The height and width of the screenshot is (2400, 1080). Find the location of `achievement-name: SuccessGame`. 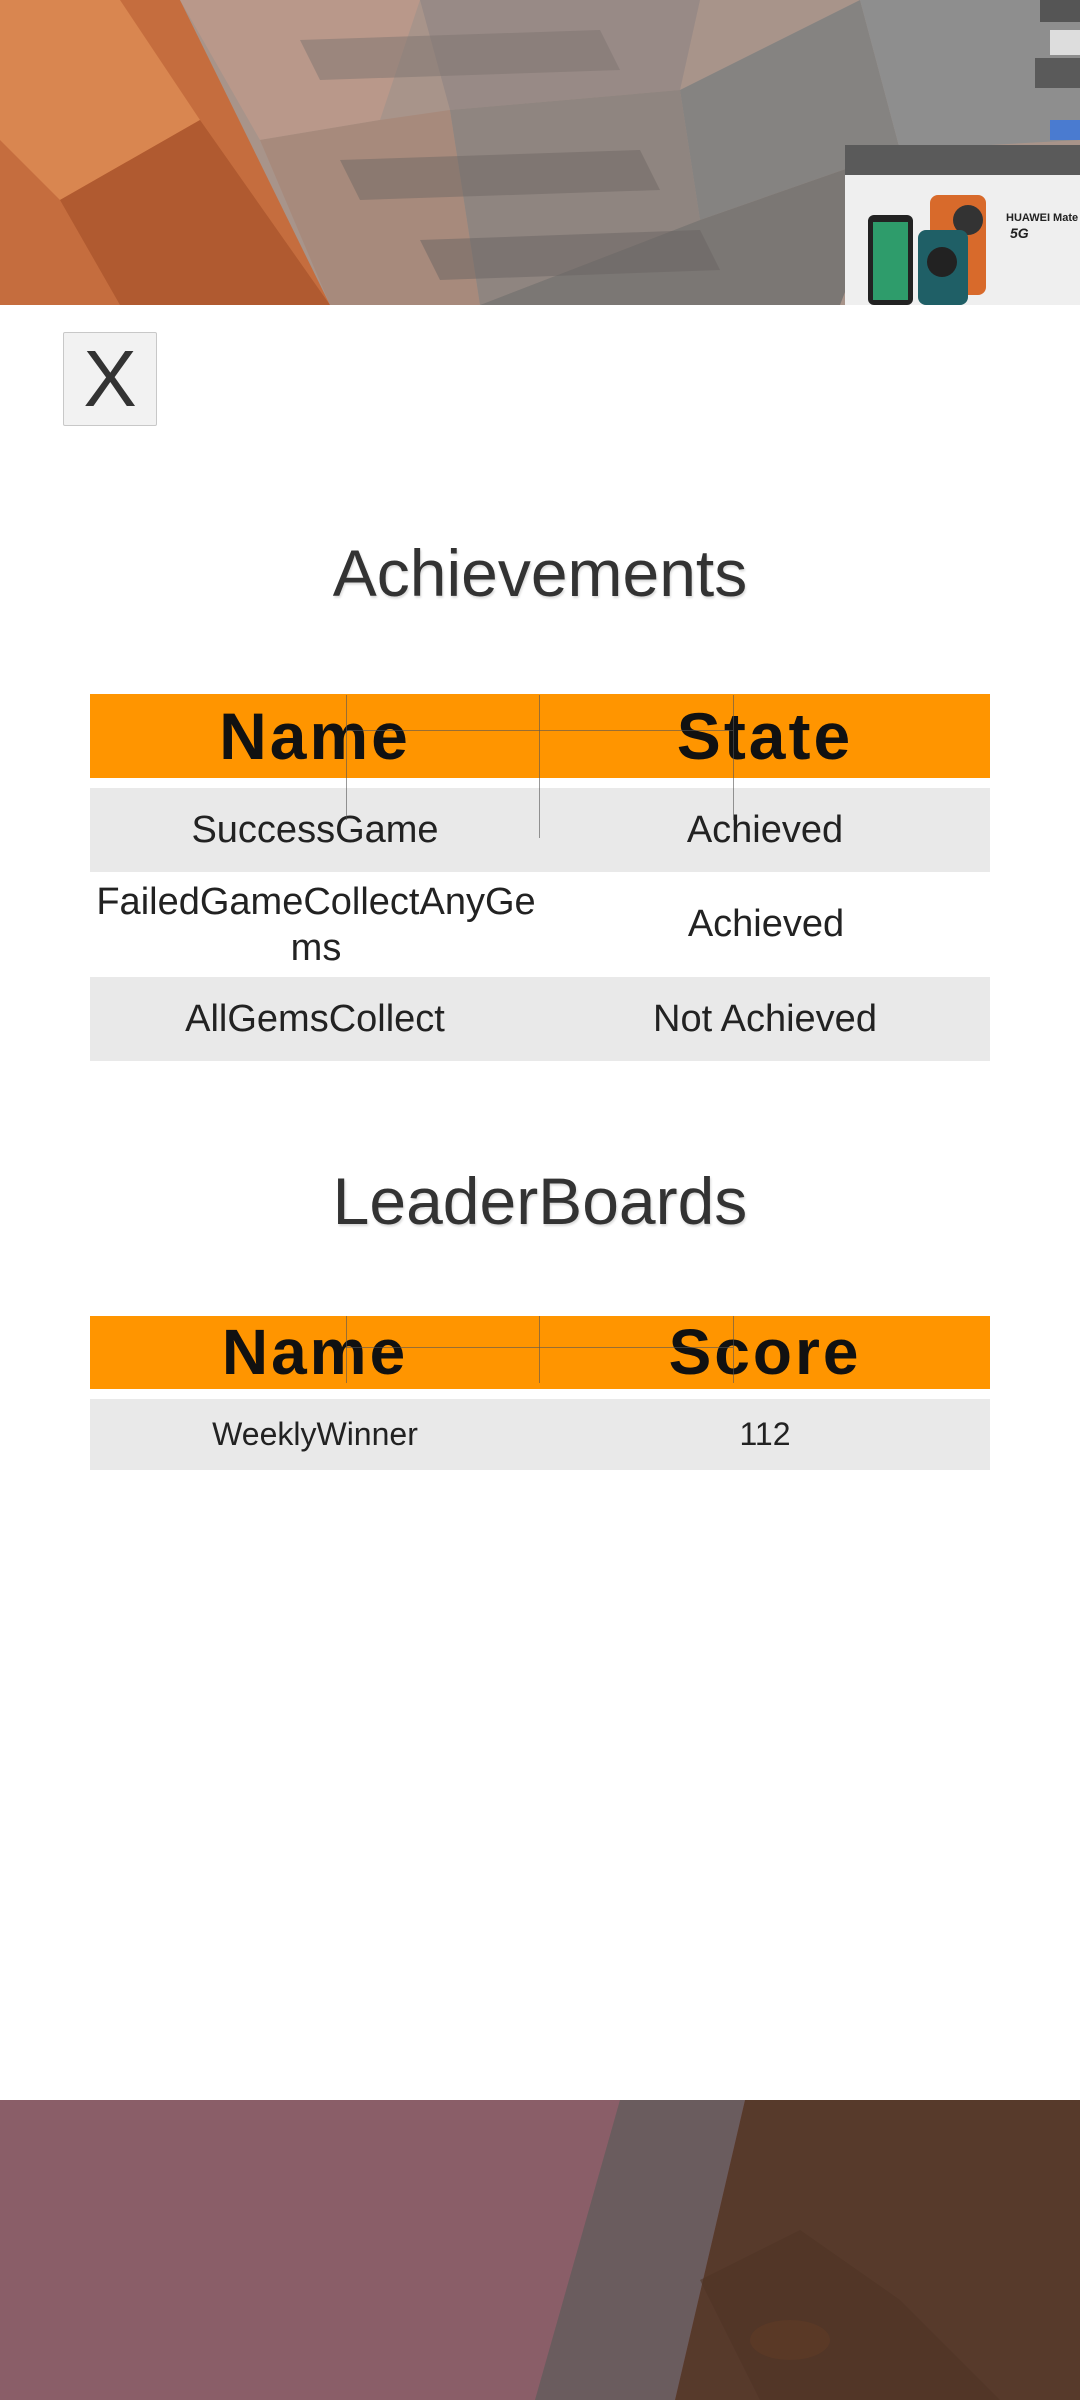

achievement-name: SuccessGame is located at coordinates (315, 829).